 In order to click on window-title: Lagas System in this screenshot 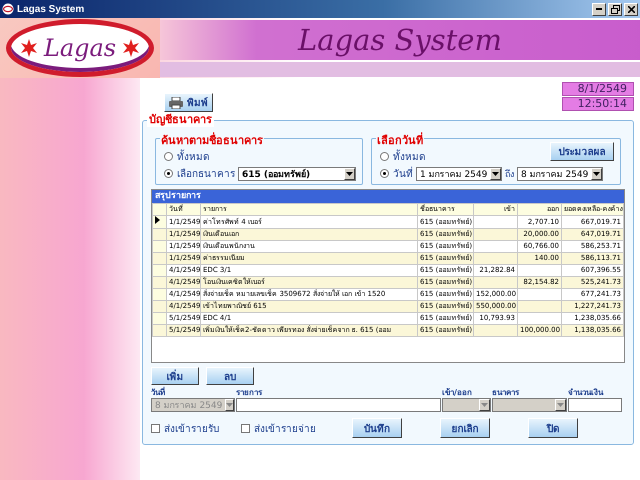, I will do `click(50, 9)`.